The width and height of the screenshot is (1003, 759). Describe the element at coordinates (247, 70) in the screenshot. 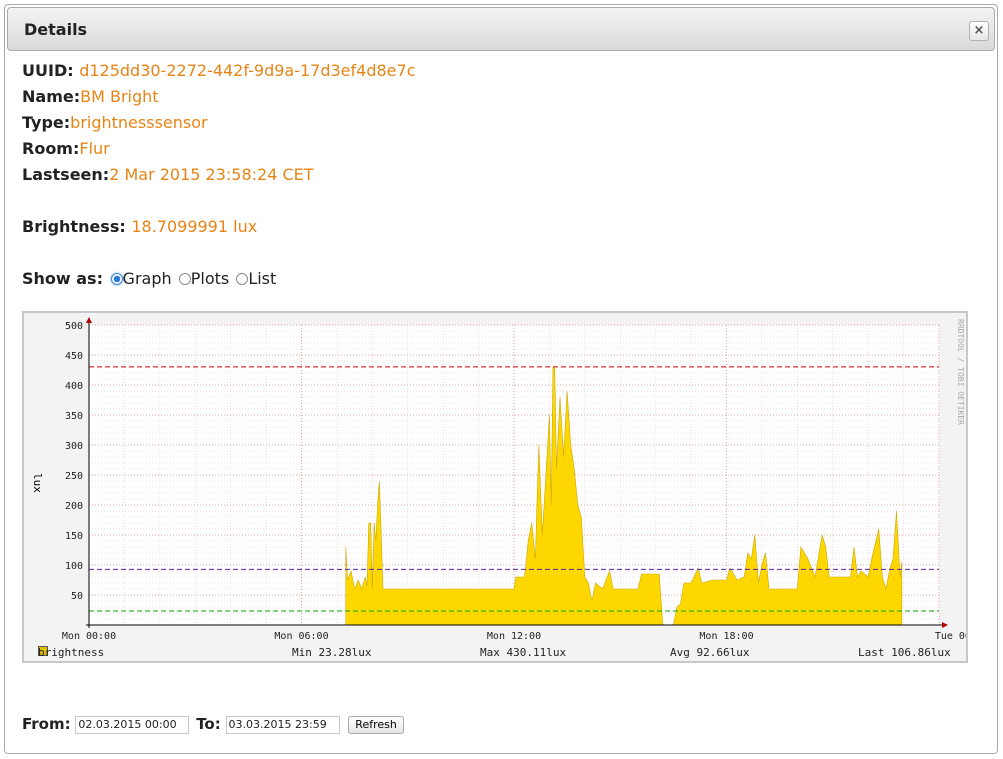

I see `uuid-value: d125dd30-2272-442f-9d9a-17d3ef4d8e7c` at that location.